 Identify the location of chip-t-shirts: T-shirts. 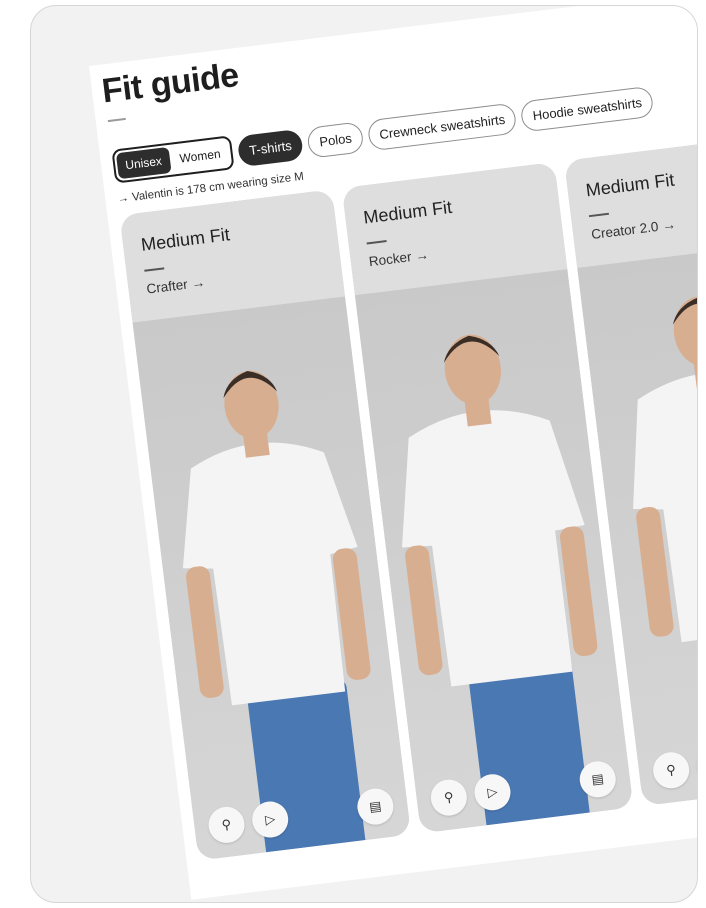
(270, 147).